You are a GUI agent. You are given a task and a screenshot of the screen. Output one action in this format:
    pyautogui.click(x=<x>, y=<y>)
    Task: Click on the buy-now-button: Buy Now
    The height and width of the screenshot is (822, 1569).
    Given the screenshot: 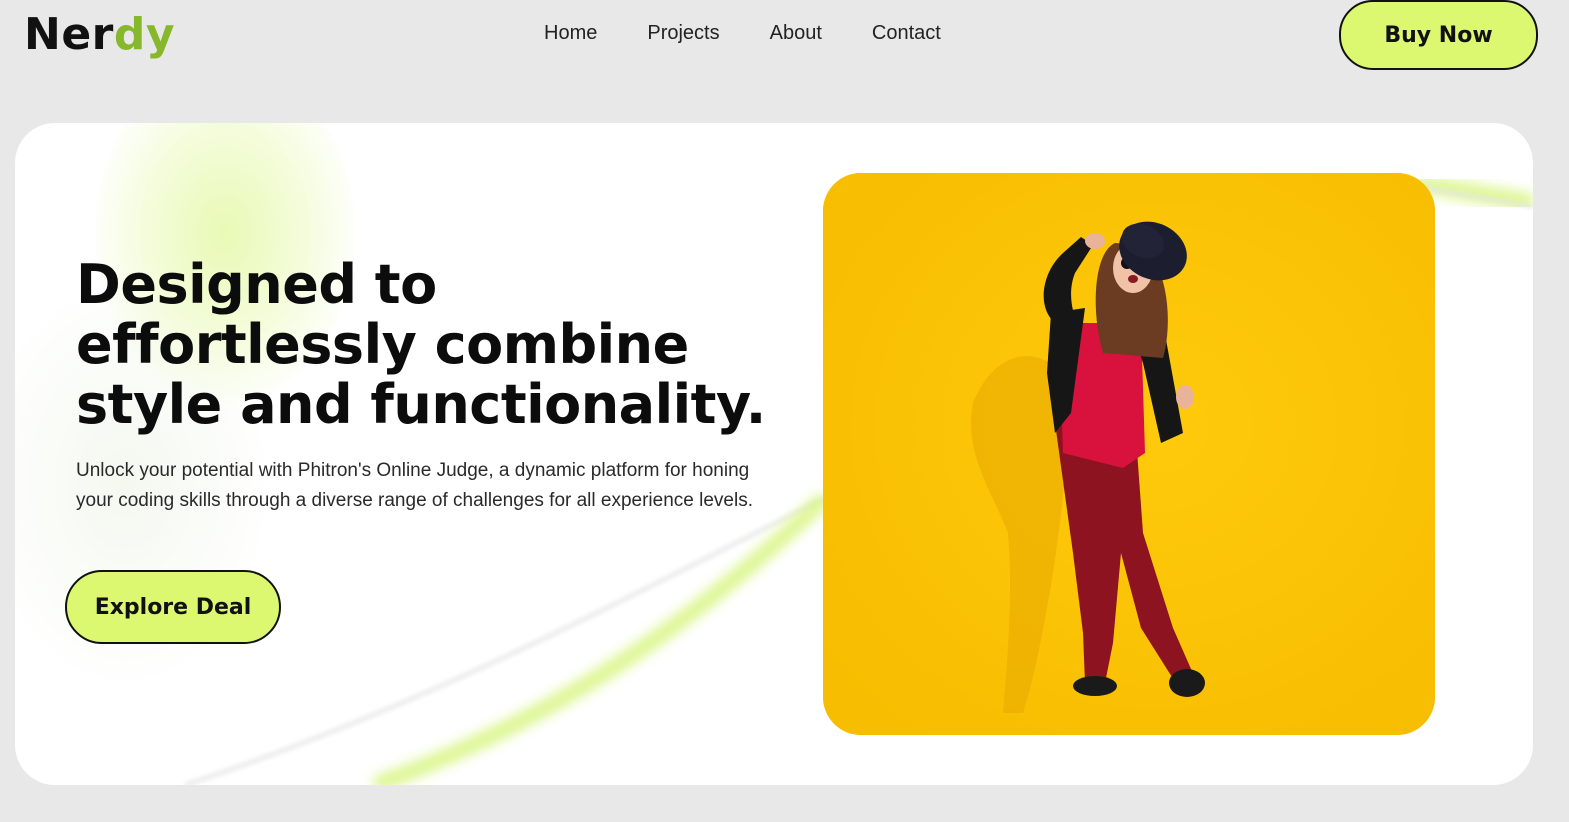 What is the action you would take?
    pyautogui.click(x=1438, y=35)
    